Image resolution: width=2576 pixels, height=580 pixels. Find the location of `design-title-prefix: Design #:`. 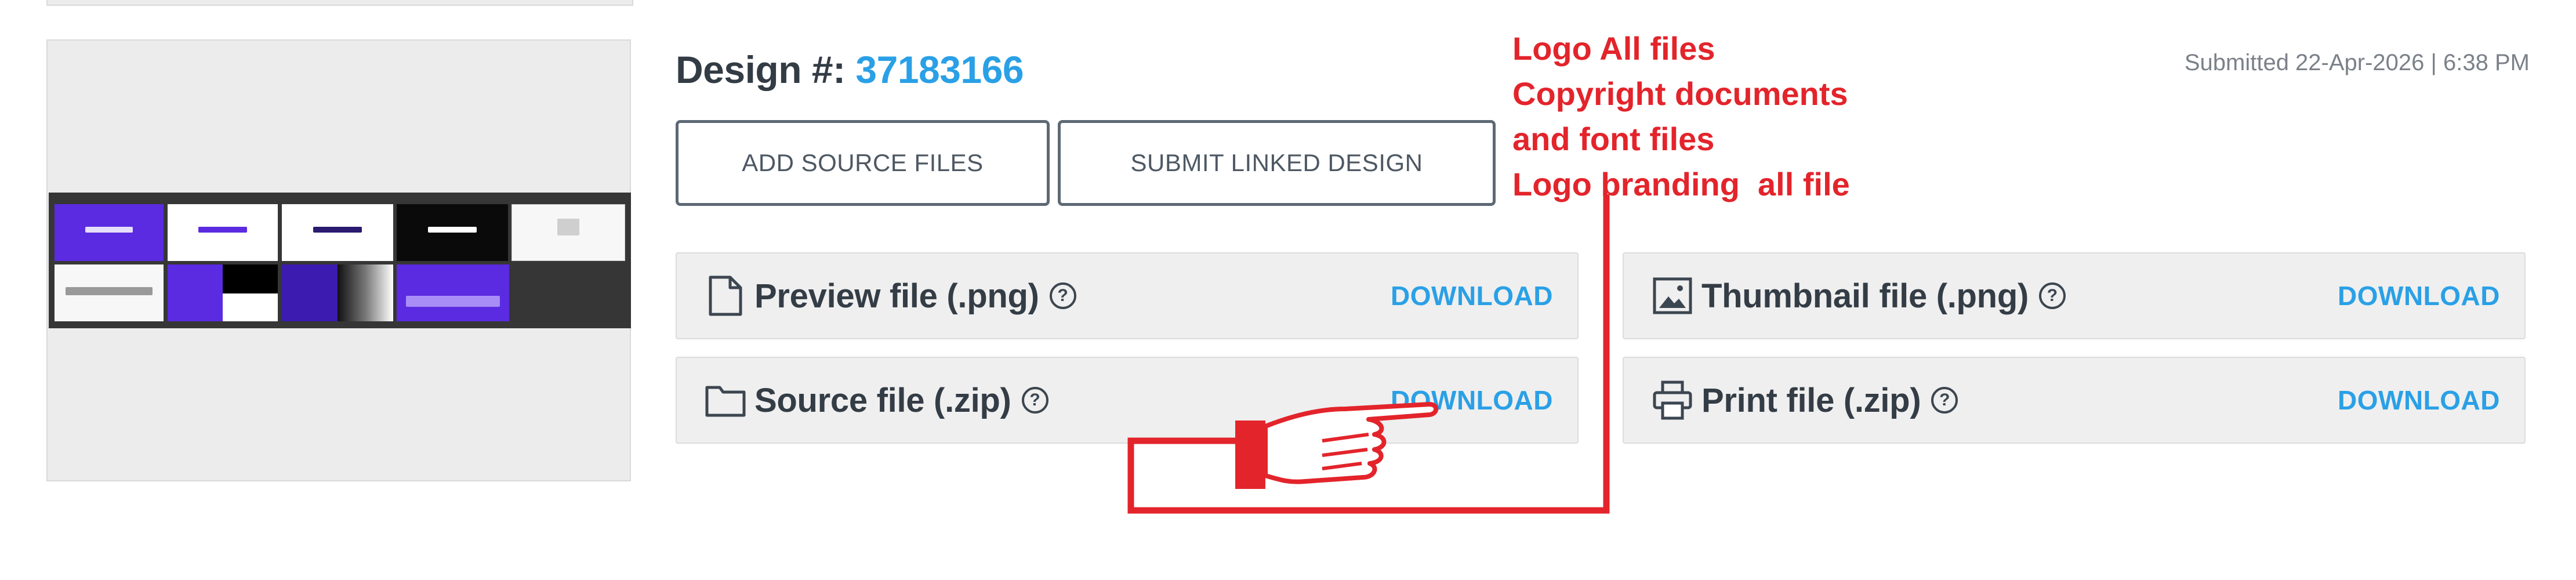

design-title-prefix: Design #: is located at coordinates (766, 69).